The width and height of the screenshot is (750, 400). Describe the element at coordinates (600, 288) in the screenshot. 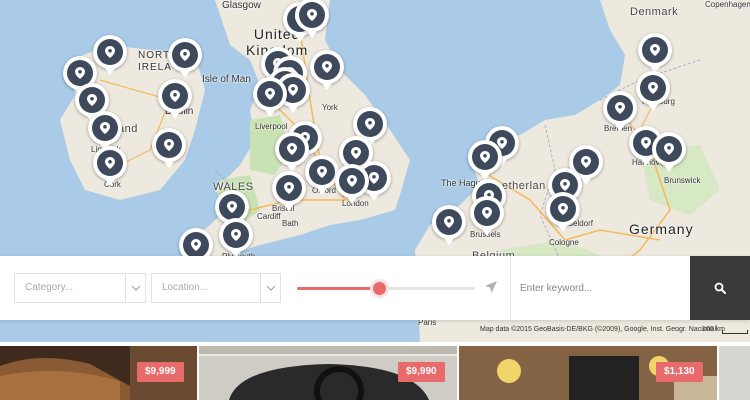

I see `keyword-input` at that location.